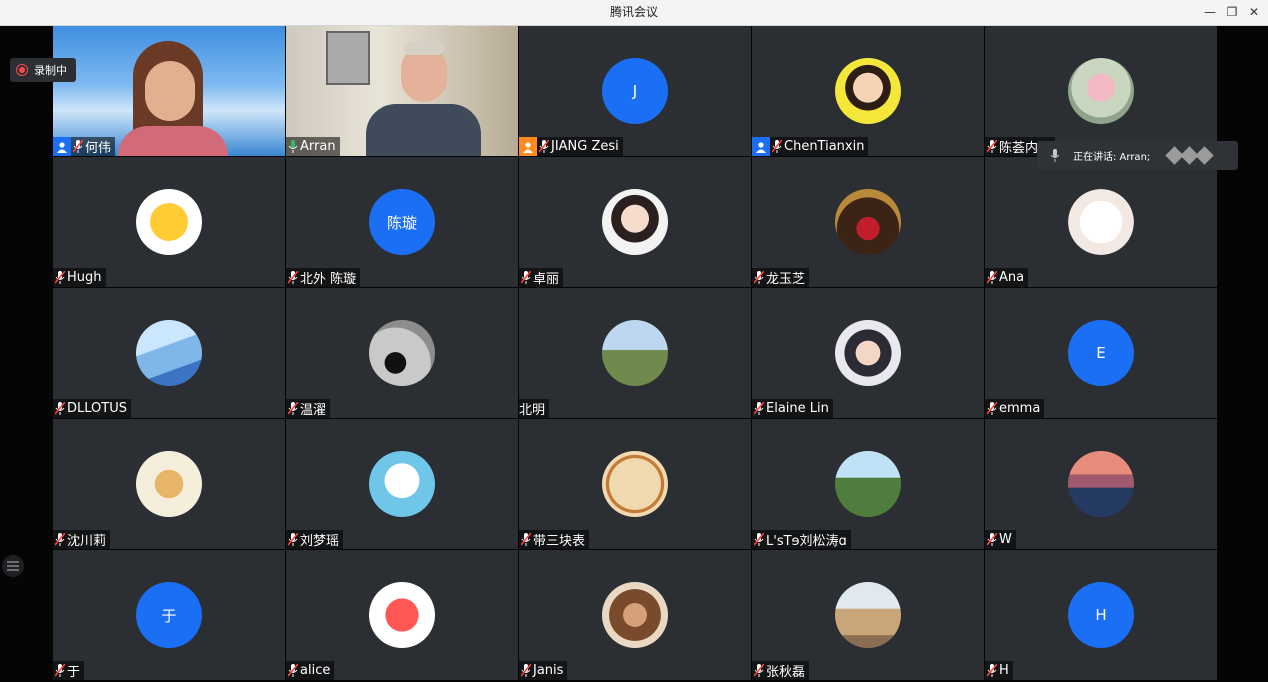  What do you see at coordinates (50, 70) in the screenshot?
I see `recording-label: 录制中` at bounding box center [50, 70].